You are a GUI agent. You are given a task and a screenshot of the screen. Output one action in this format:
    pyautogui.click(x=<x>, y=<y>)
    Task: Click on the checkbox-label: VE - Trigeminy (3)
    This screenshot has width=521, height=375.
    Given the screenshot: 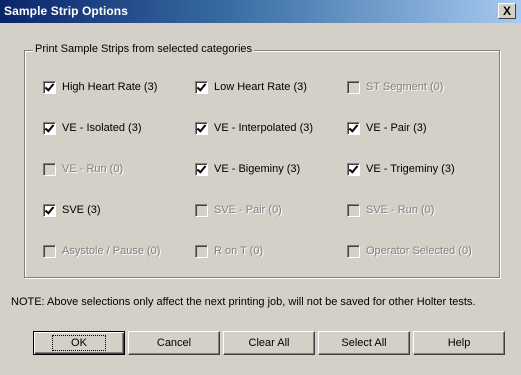 What is the action you would take?
    pyautogui.click(x=410, y=169)
    